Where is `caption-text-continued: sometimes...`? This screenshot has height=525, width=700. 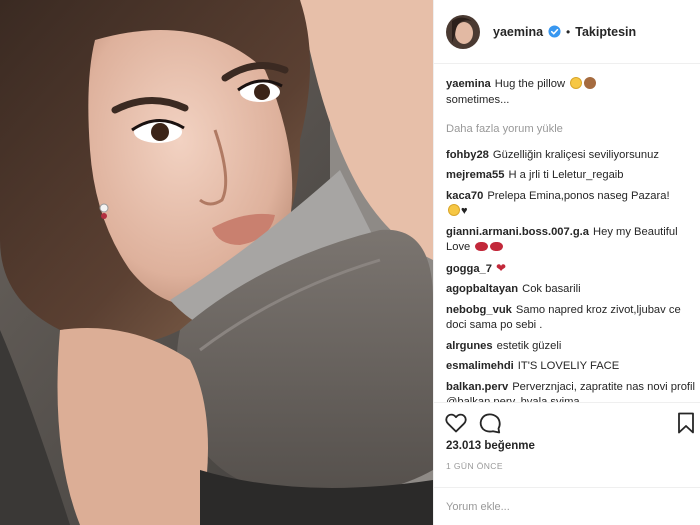
caption-text-continued: sometimes... is located at coordinates (478, 99).